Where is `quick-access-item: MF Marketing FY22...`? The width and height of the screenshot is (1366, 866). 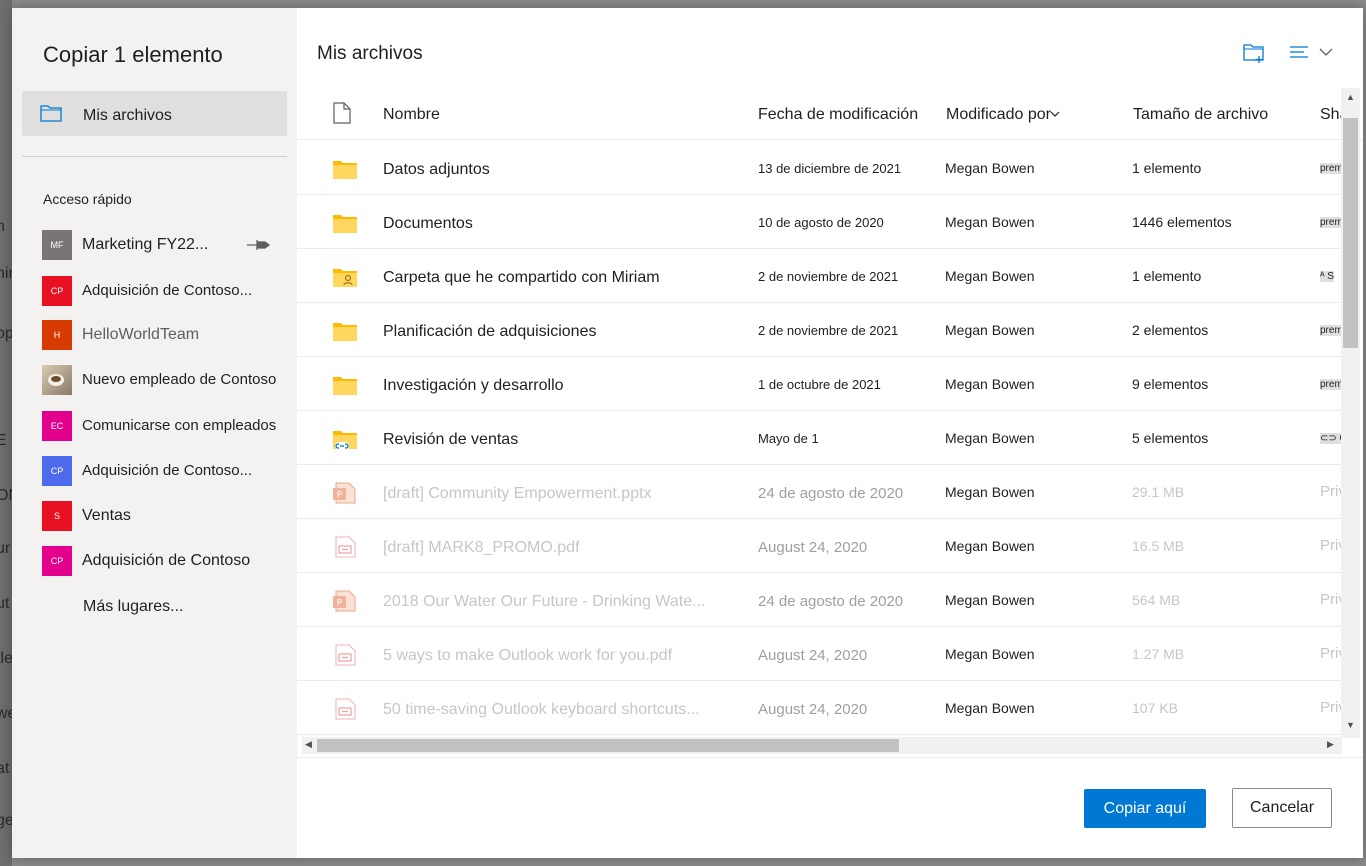 quick-access-item: MF Marketing FY22... is located at coordinates (167, 245).